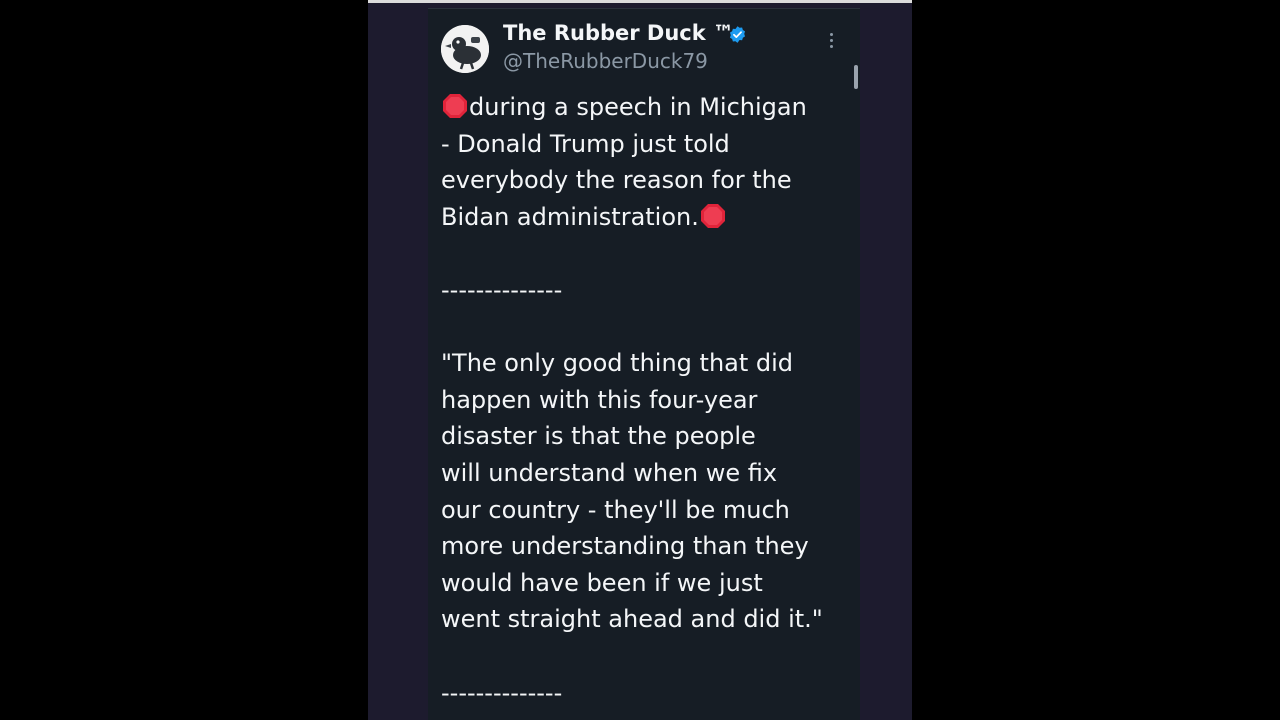  Describe the element at coordinates (638, 107) in the screenshot. I see `intro-text-1: during a speech in Michigan` at that location.